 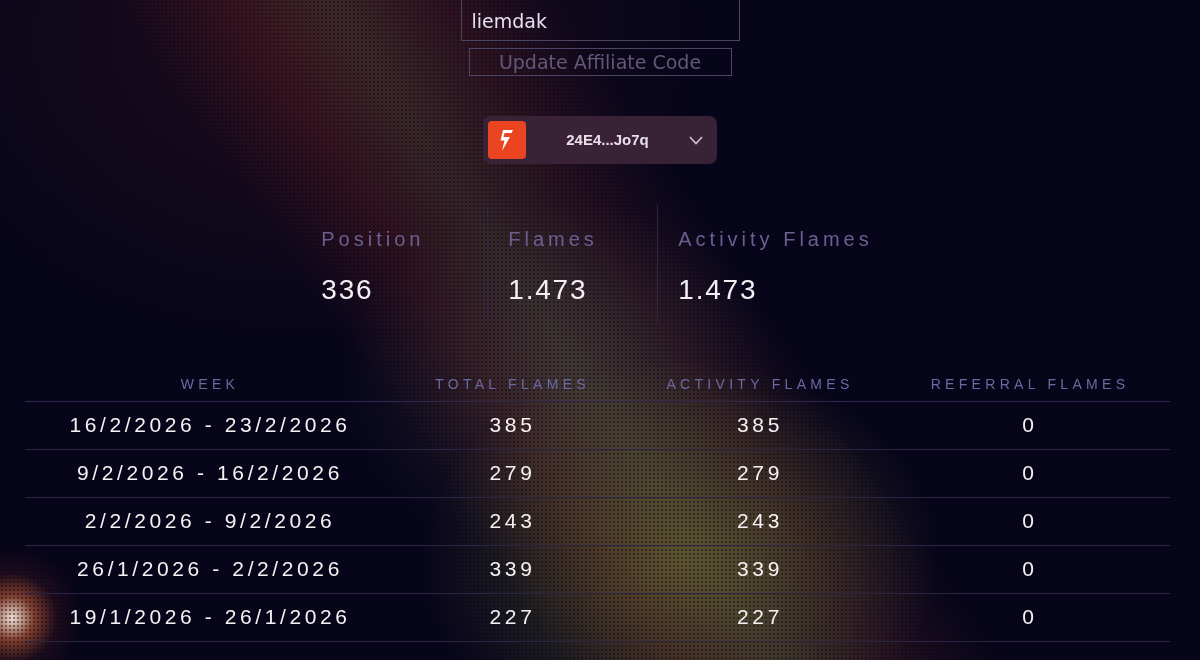 I want to click on week-range-cell: 16/2/2026 - 23/2/2026, so click(x=210, y=425).